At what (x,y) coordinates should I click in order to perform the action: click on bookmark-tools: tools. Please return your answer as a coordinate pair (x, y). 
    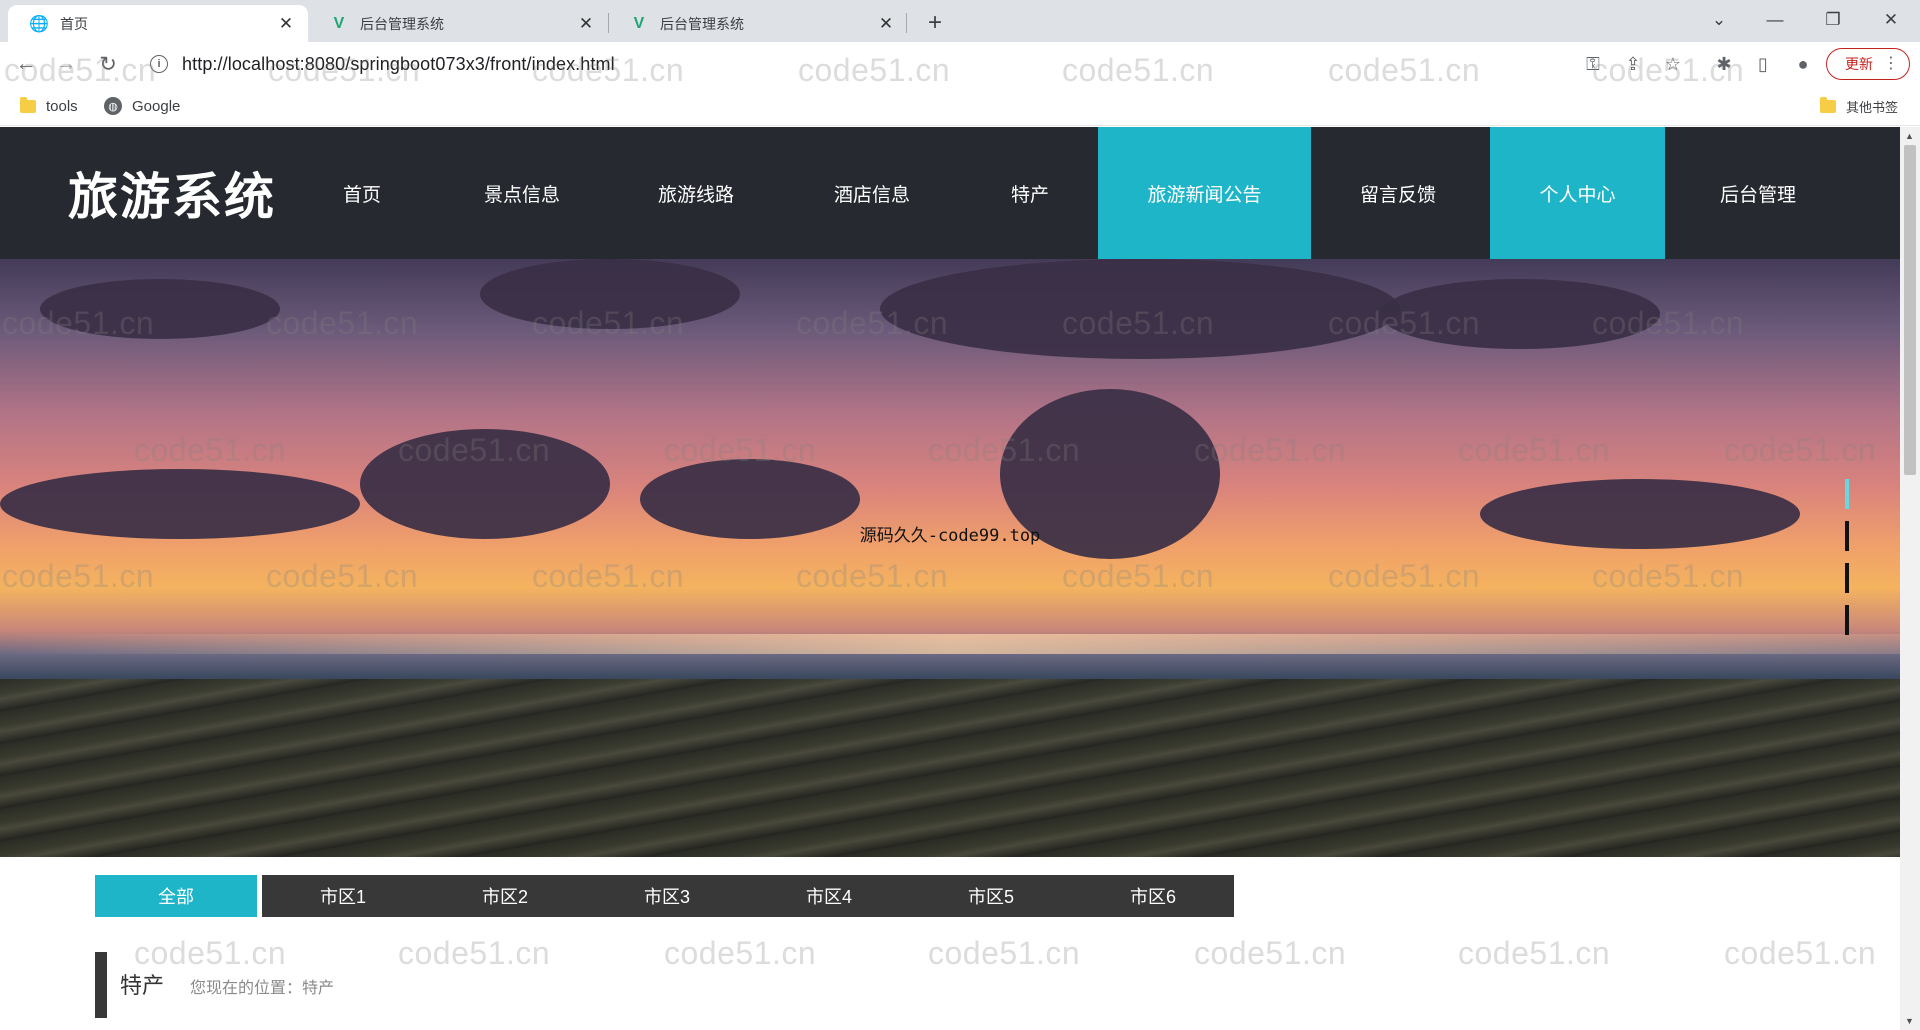
    Looking at the image, I should click on (49, 106).